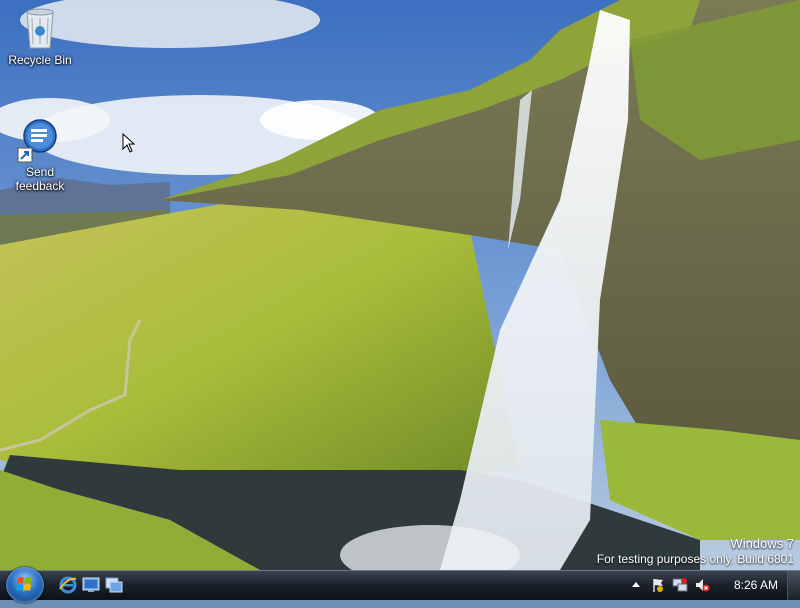  What do you see at coordinates (114, 585) in the screenshot?
I see `switch-windows-icon` at bounding box center [114, 585].